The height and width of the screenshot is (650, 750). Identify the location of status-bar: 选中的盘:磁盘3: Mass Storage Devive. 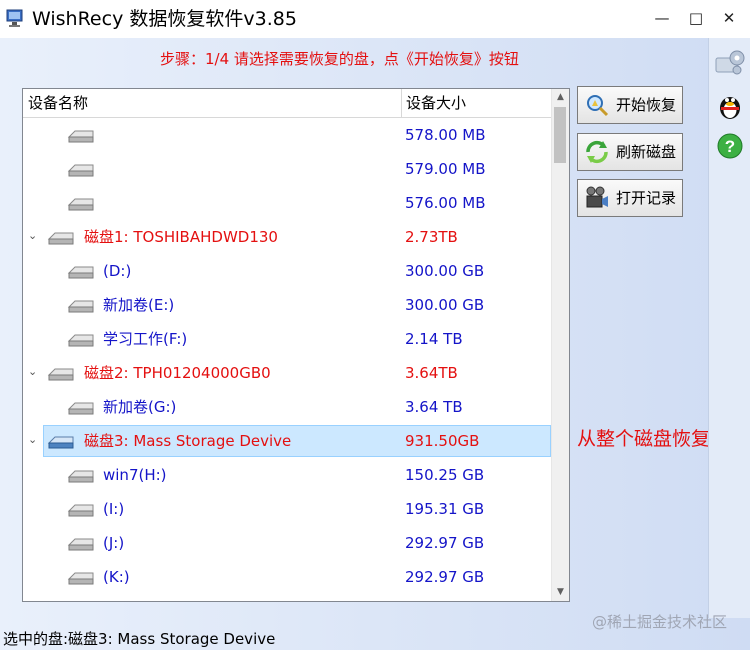
(139, 639).